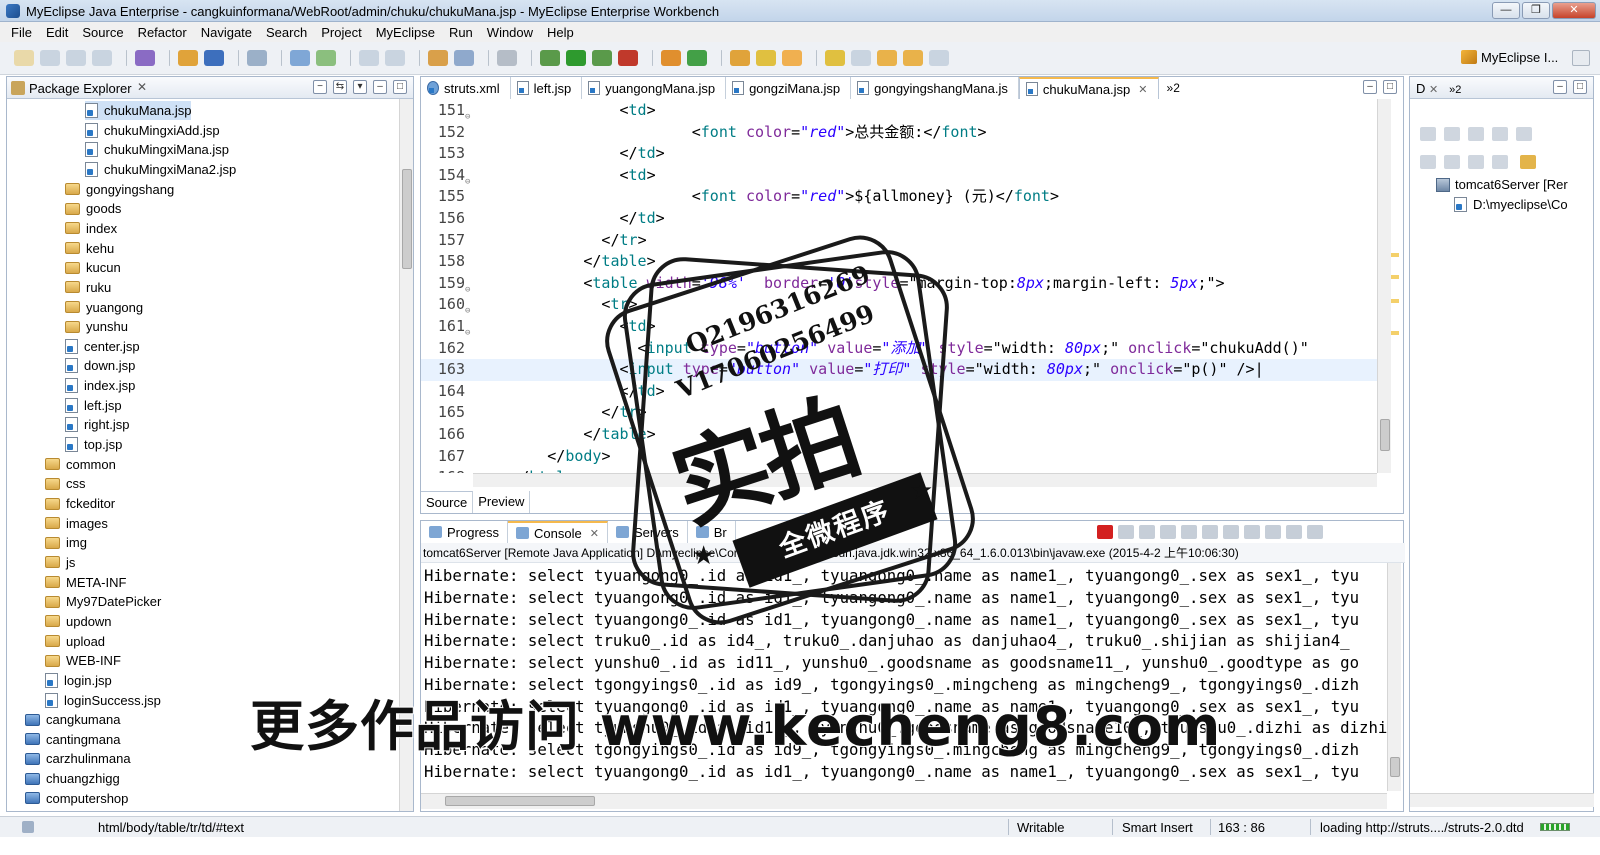 This screenshot has width=1600, height=855. Describe the element at coordinates (1210, 532) in the screenshot. I see `pin-console-icon` at that location.